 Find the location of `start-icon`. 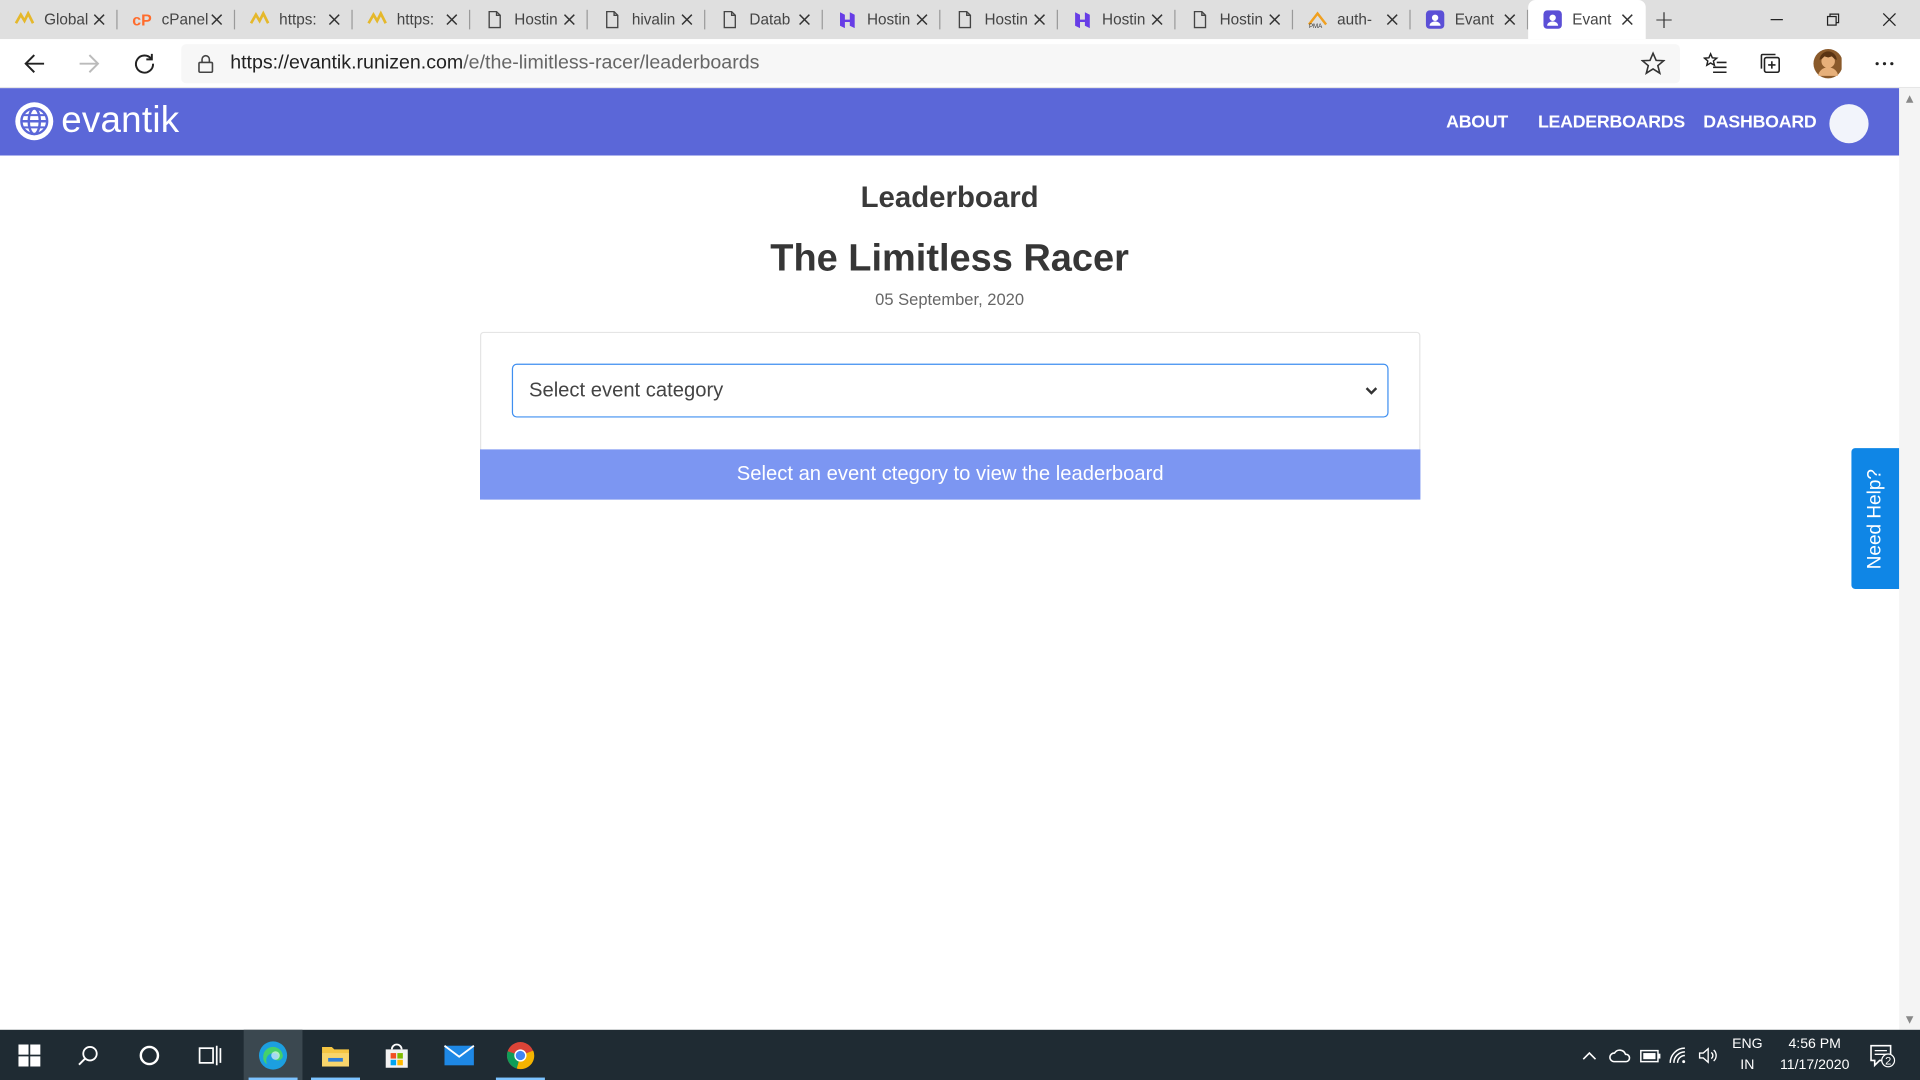

start-icon is located at coordinates (29, 1054).